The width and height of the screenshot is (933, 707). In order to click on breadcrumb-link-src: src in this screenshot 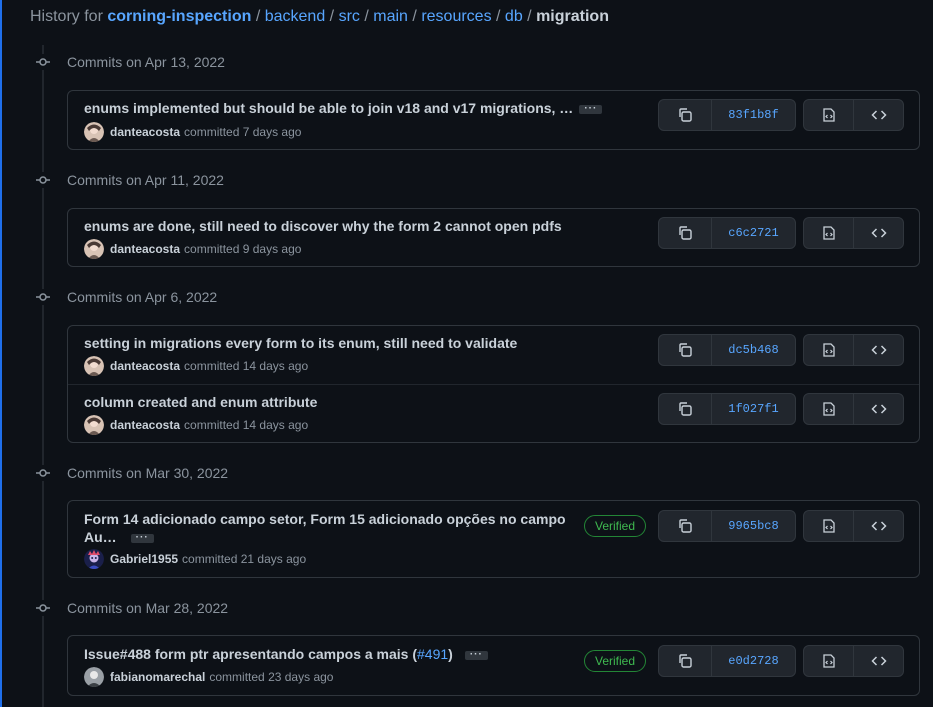, I will do `click(349, 16)`.